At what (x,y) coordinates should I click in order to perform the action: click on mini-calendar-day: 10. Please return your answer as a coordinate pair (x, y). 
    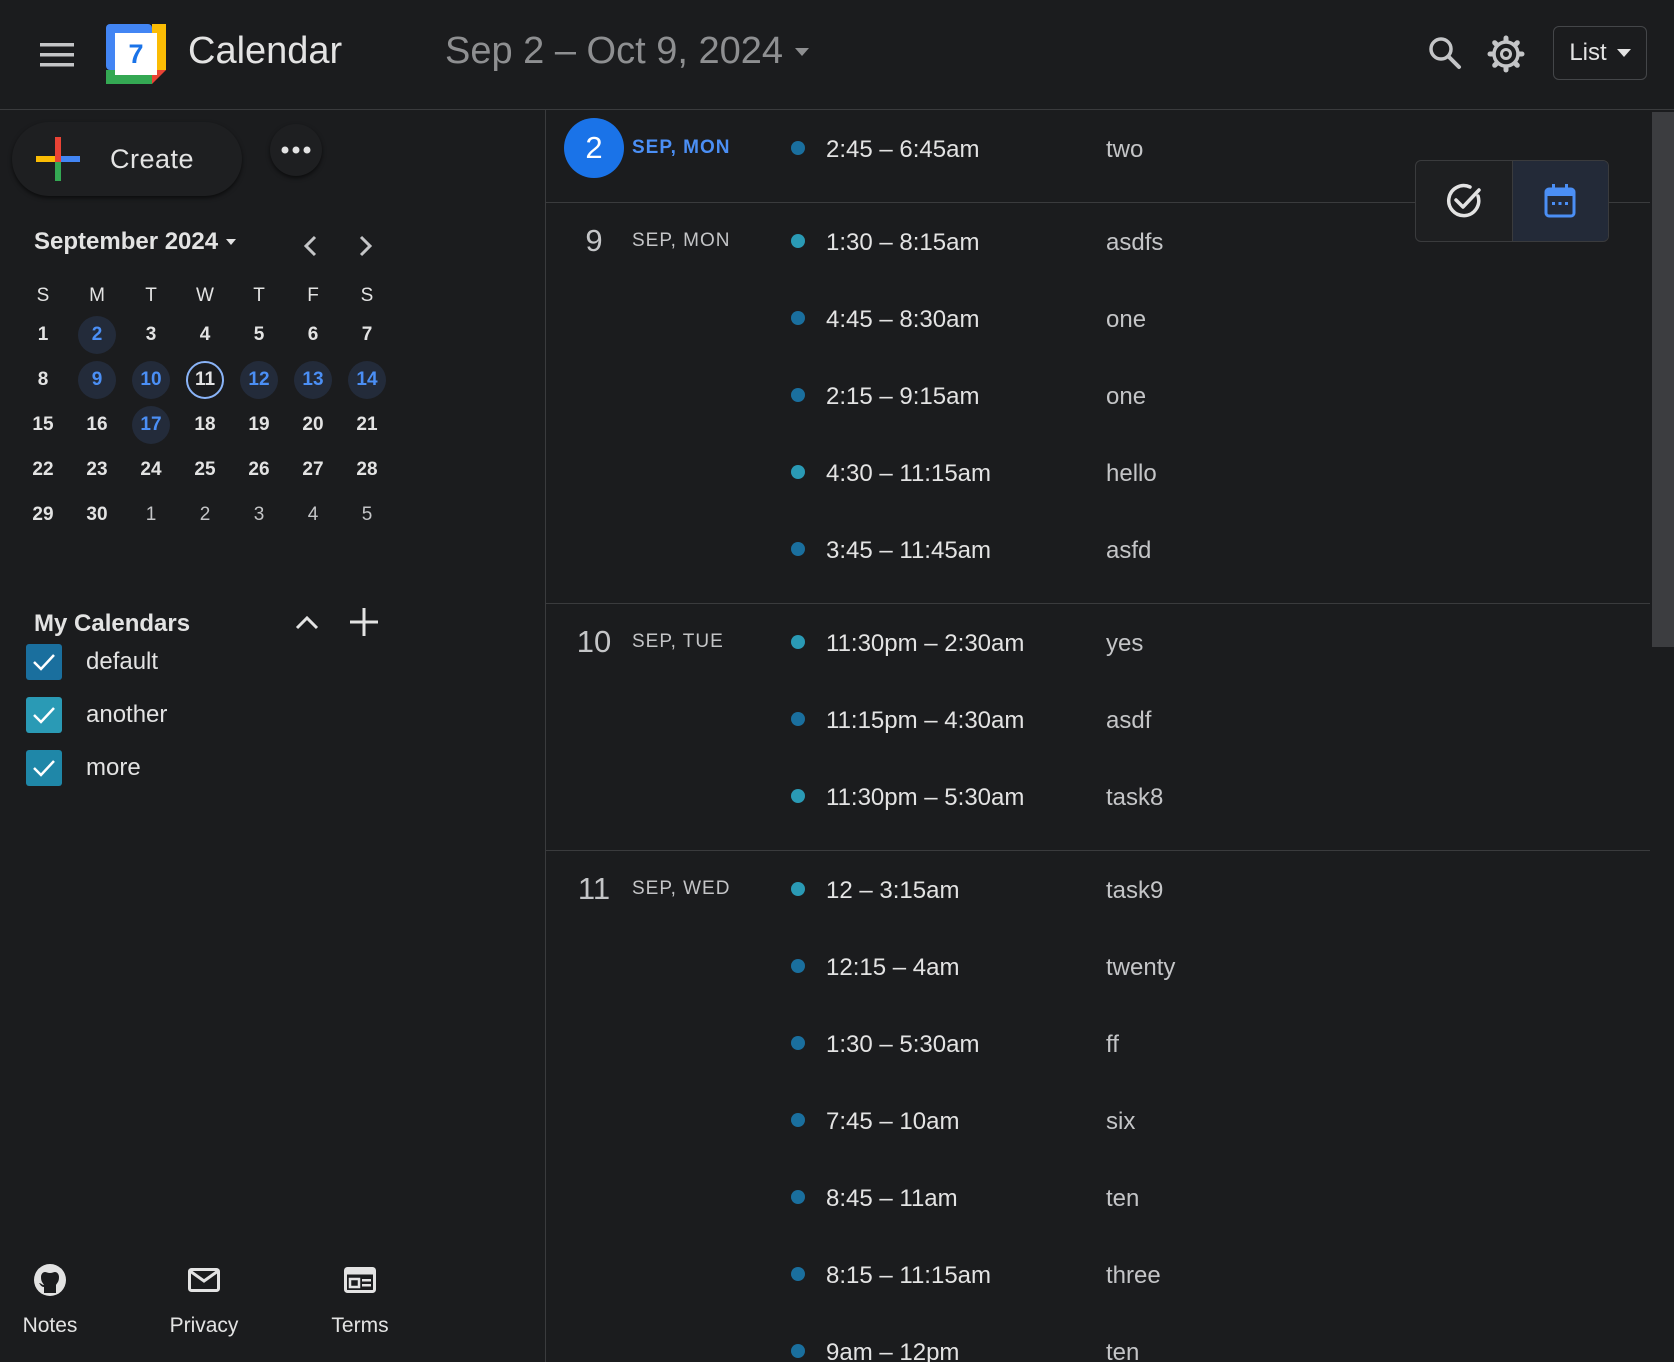
    Looking at the image, I should click on (151, 379).